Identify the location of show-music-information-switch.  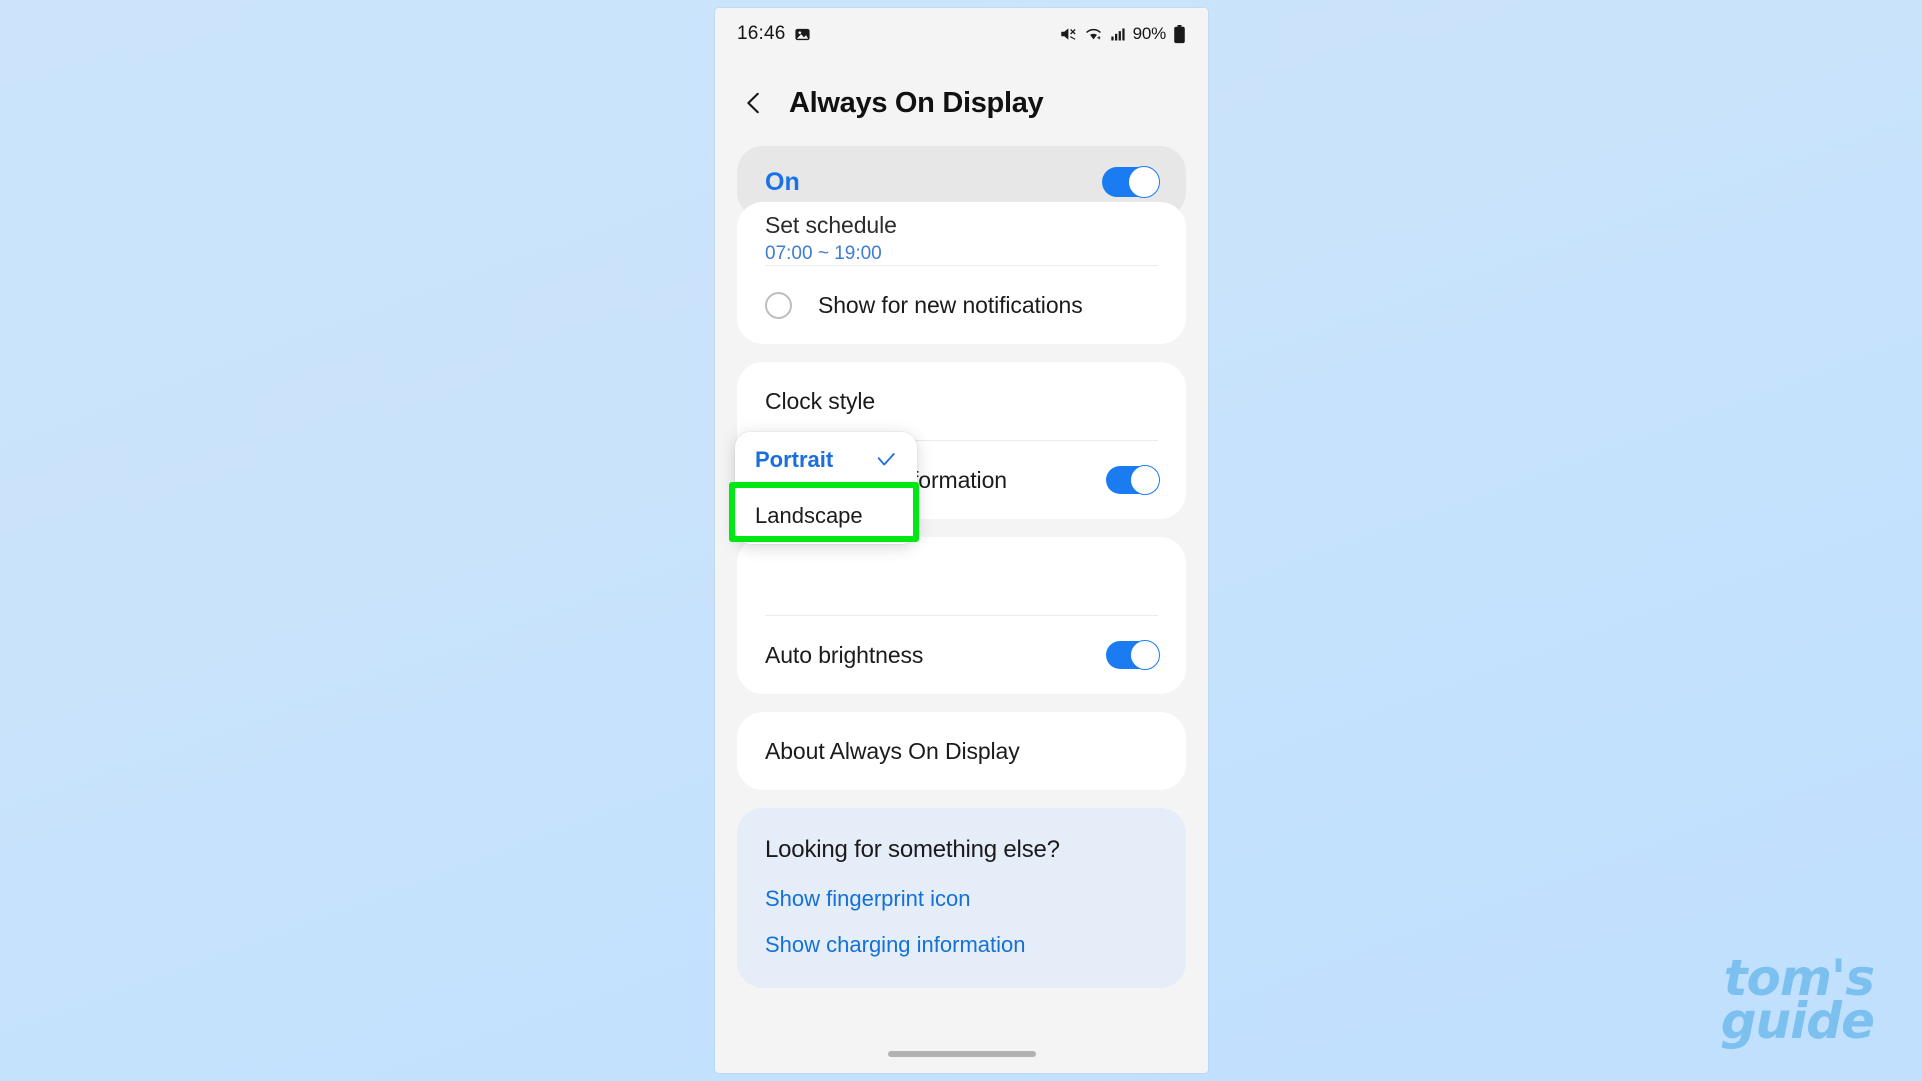
(1133, 480).